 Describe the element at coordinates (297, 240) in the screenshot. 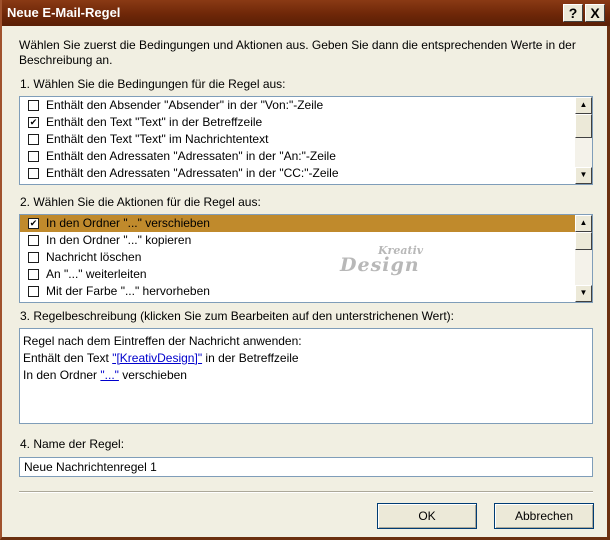

I see `action-item: In den Ordner "..." kopieren` at that location.